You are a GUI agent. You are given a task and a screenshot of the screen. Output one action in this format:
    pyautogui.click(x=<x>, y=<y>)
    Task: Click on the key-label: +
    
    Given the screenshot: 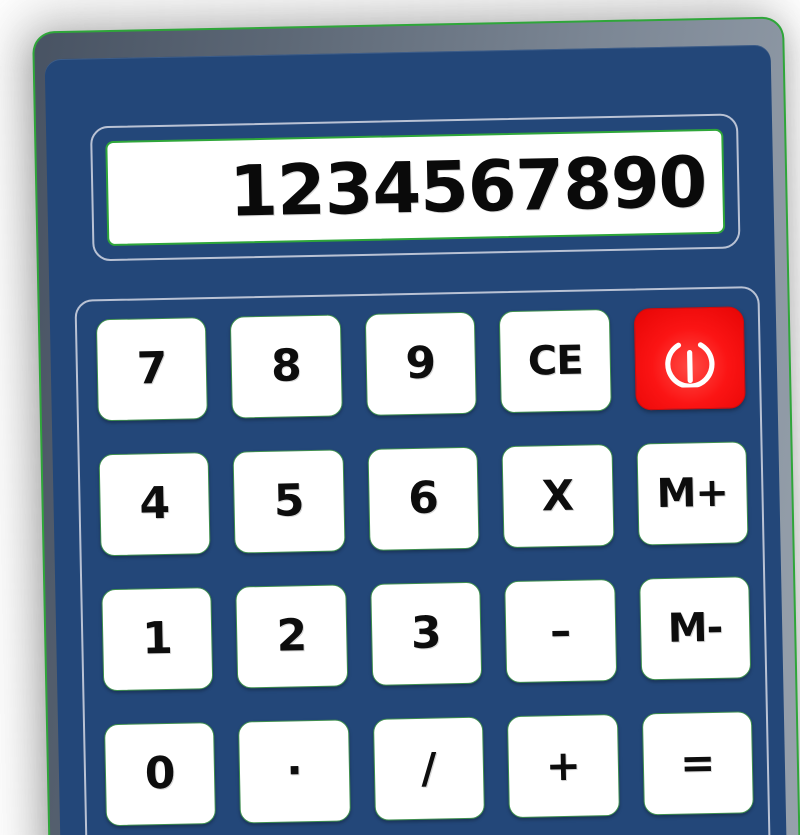 What is the action you would take?
    pyautogui.click(x=563, y=765)
    